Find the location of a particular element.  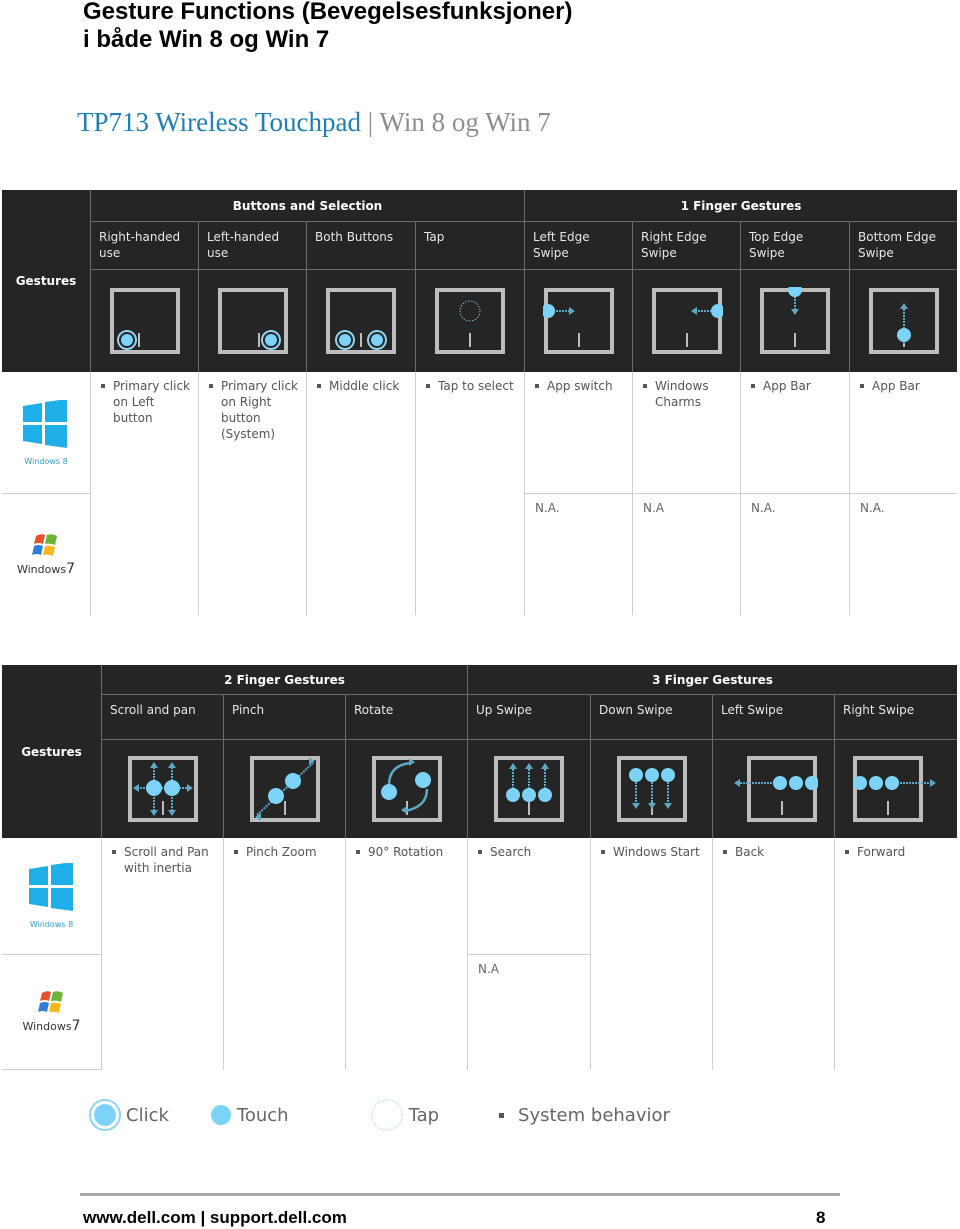

legend-tap: Tap is located at coordinates (404, 1115).